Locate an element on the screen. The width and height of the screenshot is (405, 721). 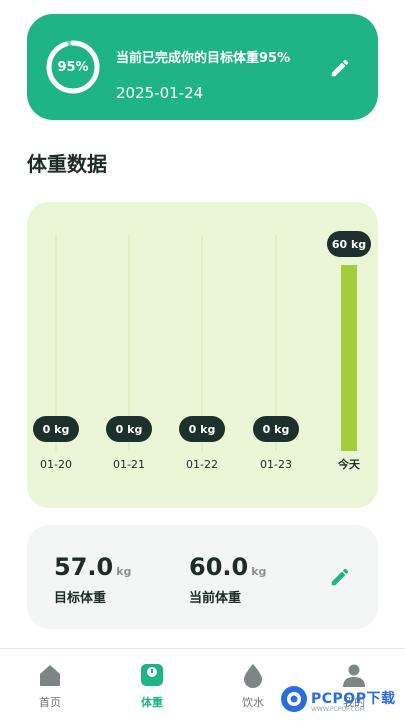
nav-item-home: 首页 is located at coordinates (50, 685).